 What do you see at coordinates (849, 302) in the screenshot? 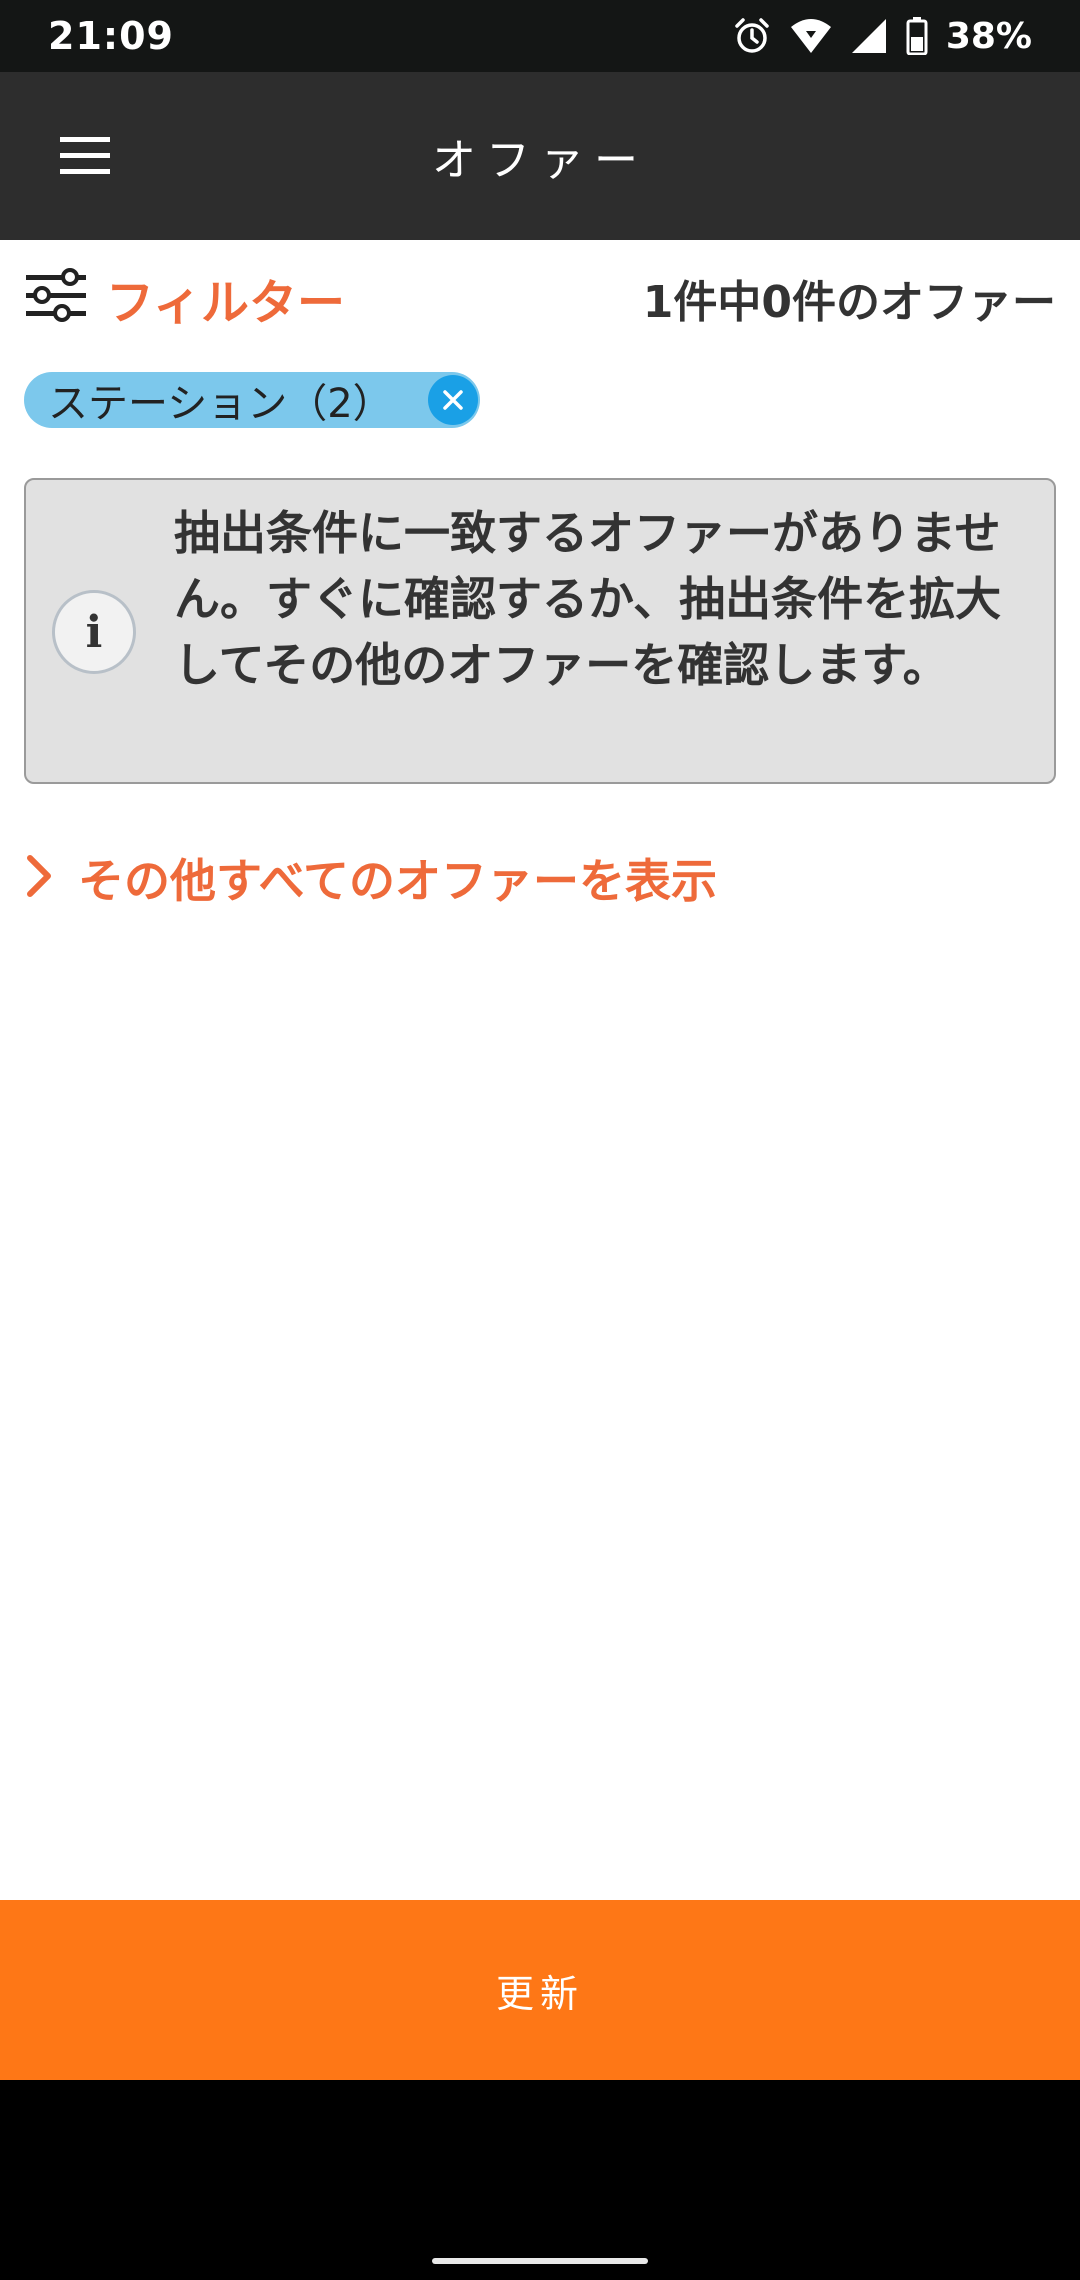
I see `offer-count: 1件中0件のオファー` at bounding box center [849, 302].